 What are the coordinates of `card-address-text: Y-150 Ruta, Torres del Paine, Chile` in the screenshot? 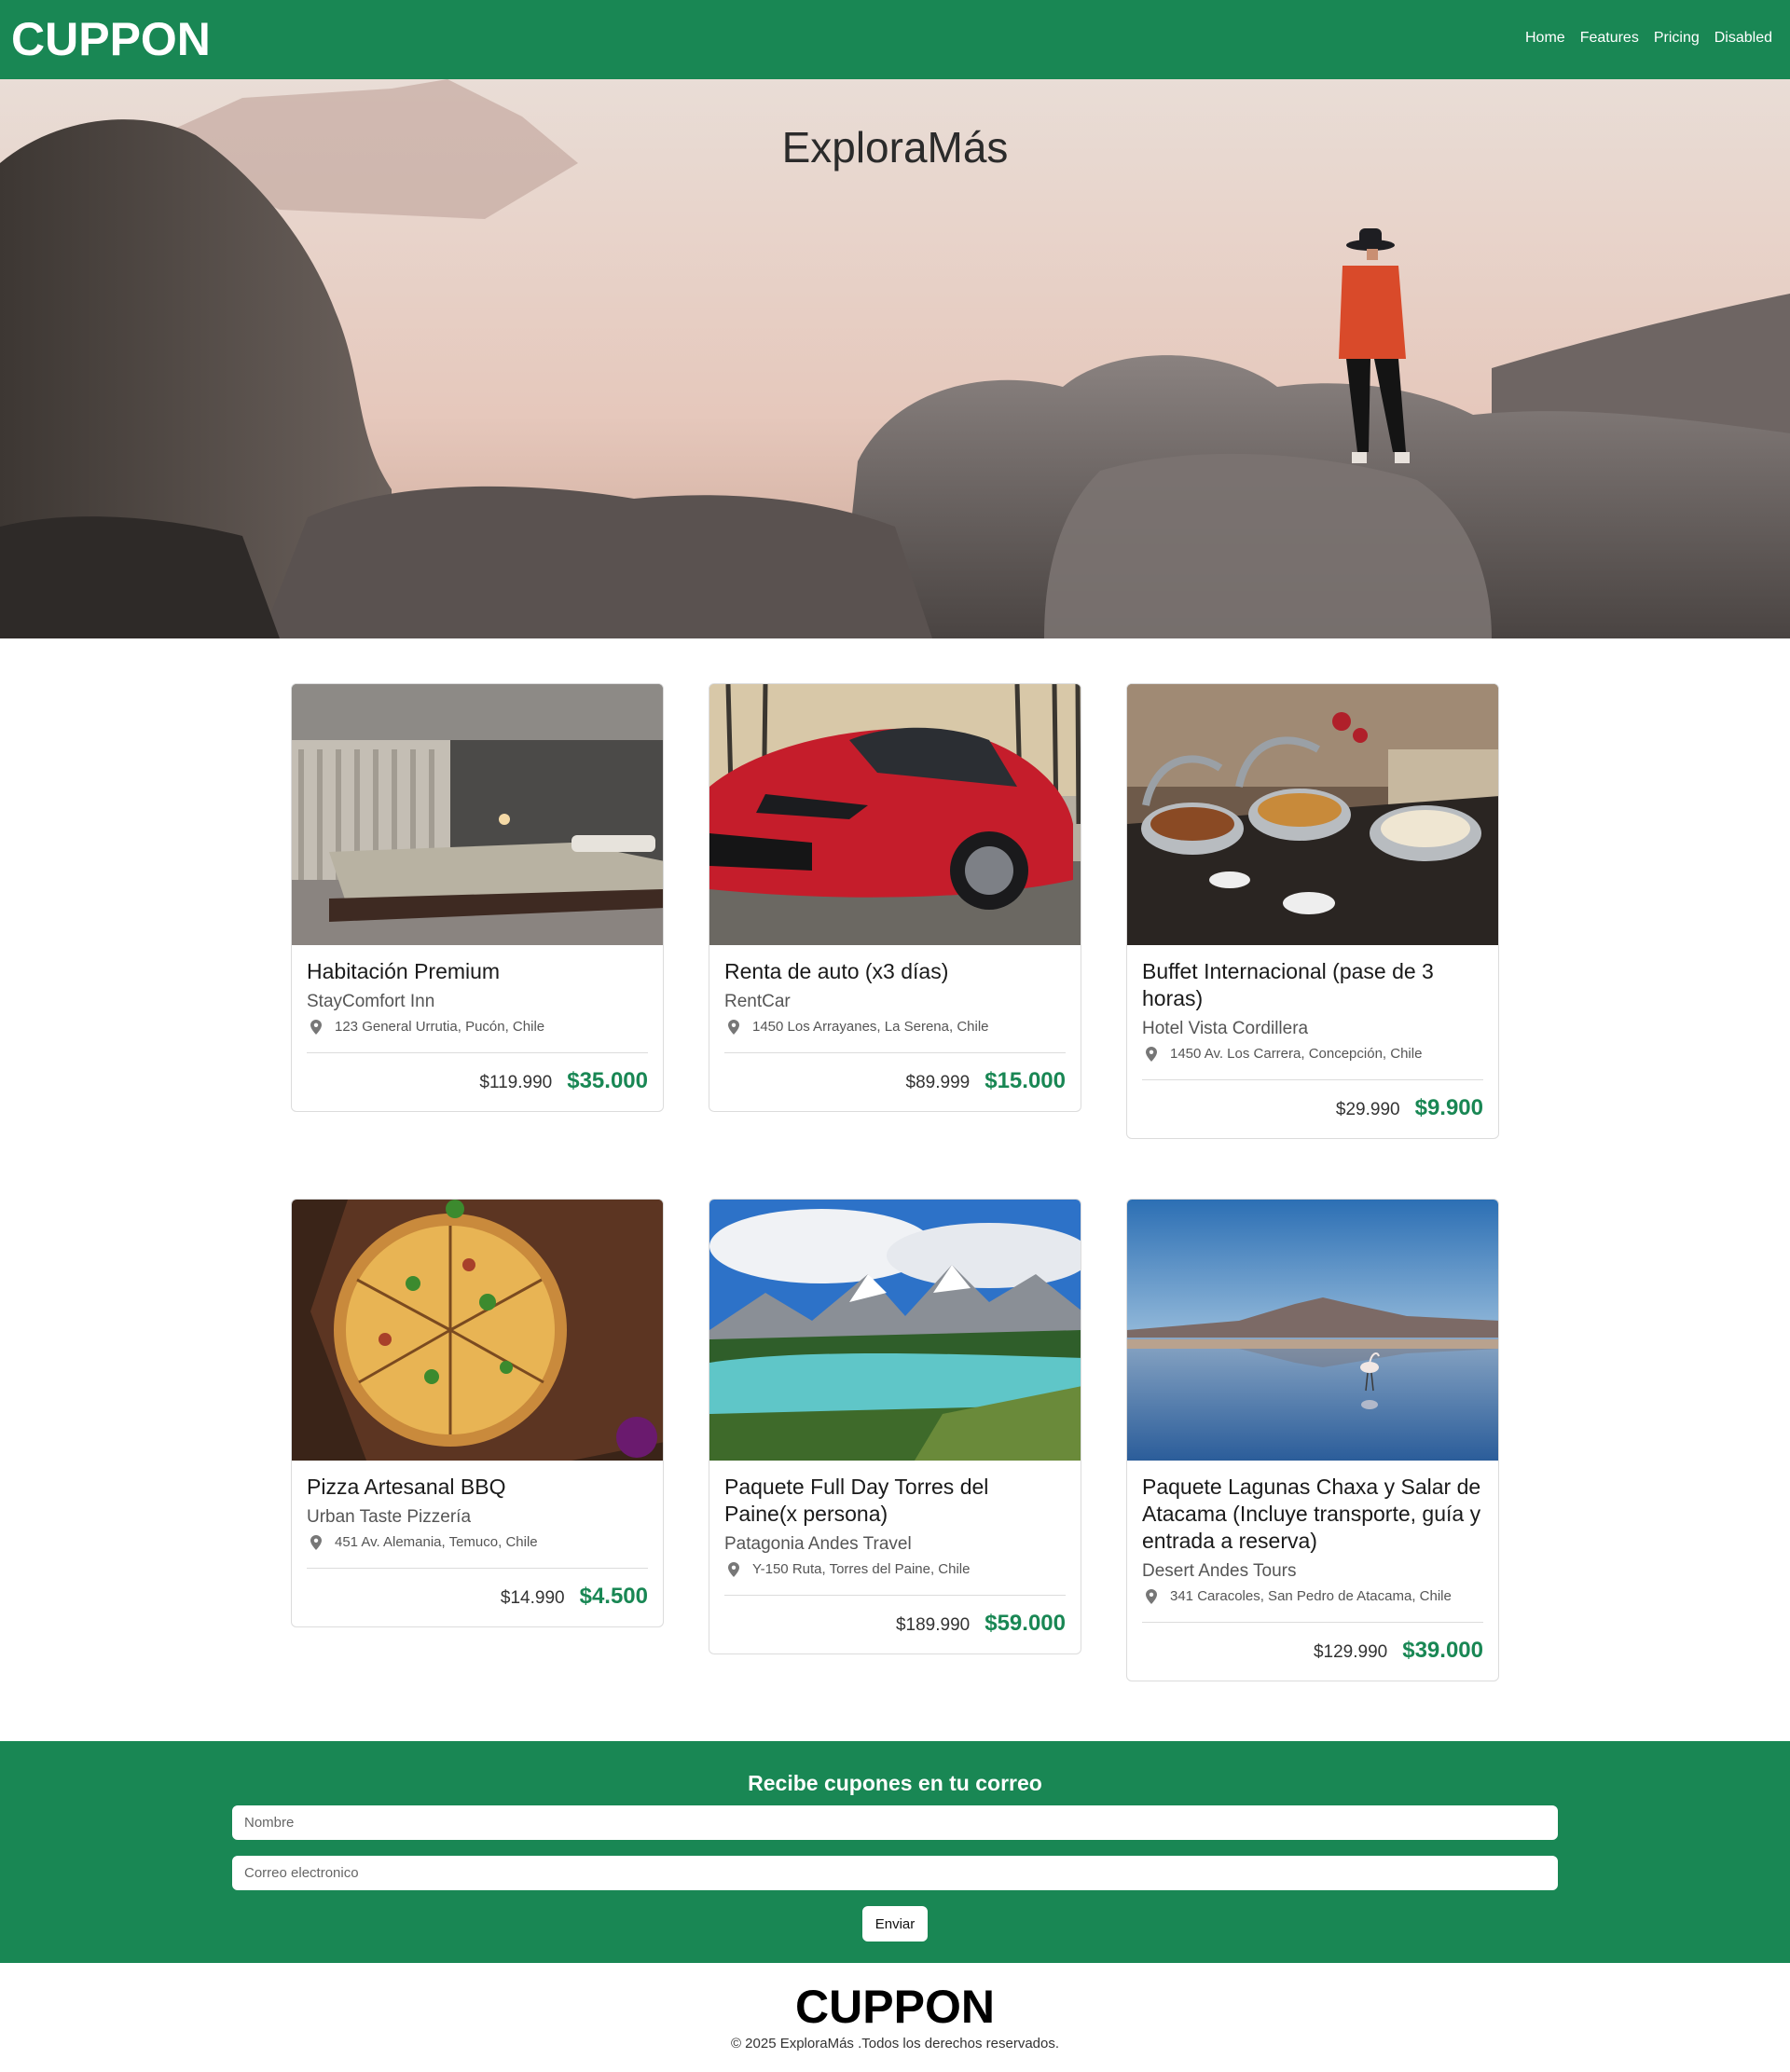 It's located at (861, 1569).